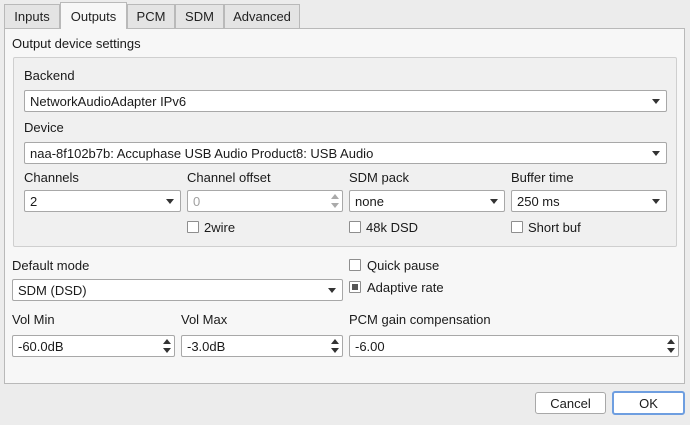 The height and width of the screenshot is (425, 690). What do you see at coordinates (197, 201) in the screenshot?
I see `channel-offset-value: 0` at bounding box center [197, 201].